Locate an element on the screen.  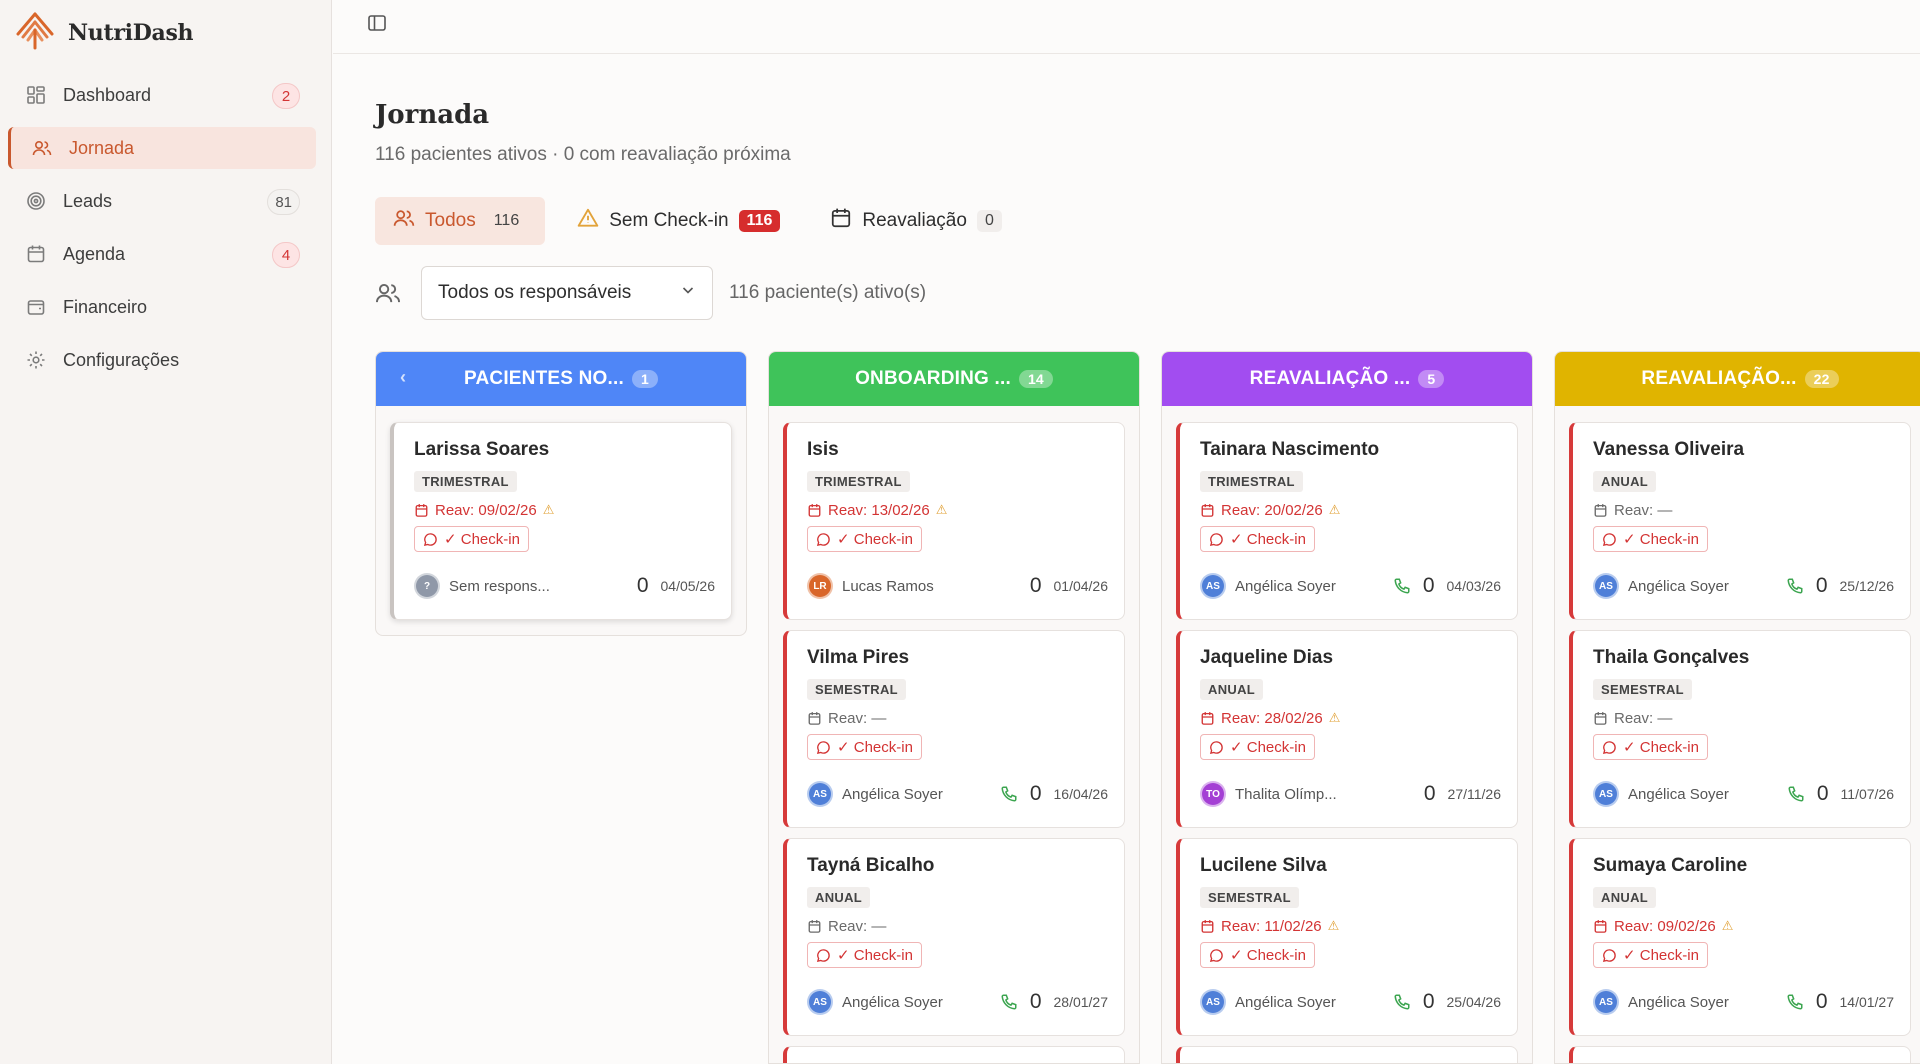
due-date: 11/07/26 is located at coordinates (1867, 794).